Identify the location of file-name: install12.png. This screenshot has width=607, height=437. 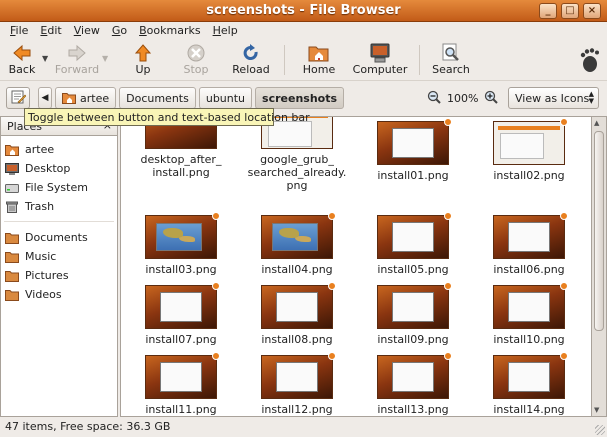
(297, 409).